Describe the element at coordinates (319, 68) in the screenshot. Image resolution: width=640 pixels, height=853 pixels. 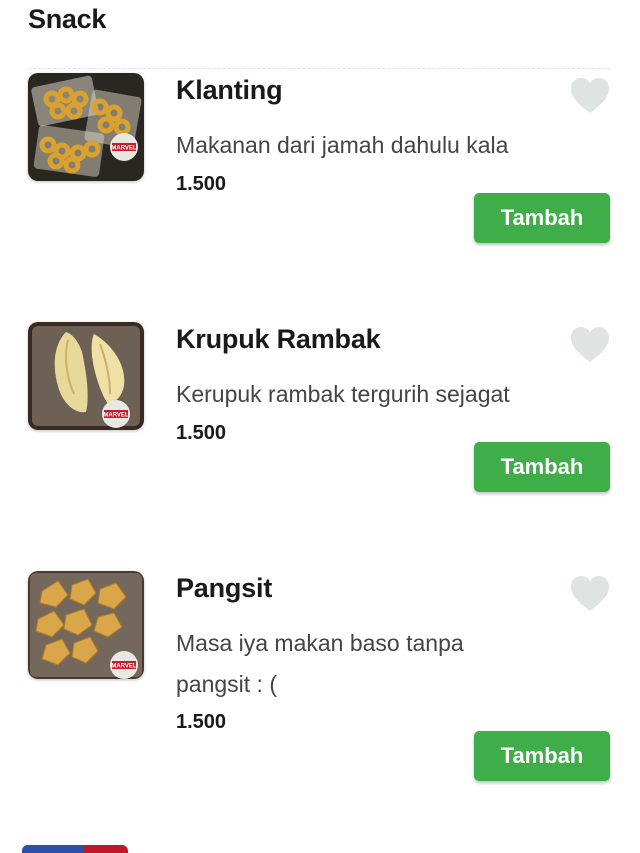
I see `section-divider` at that location.